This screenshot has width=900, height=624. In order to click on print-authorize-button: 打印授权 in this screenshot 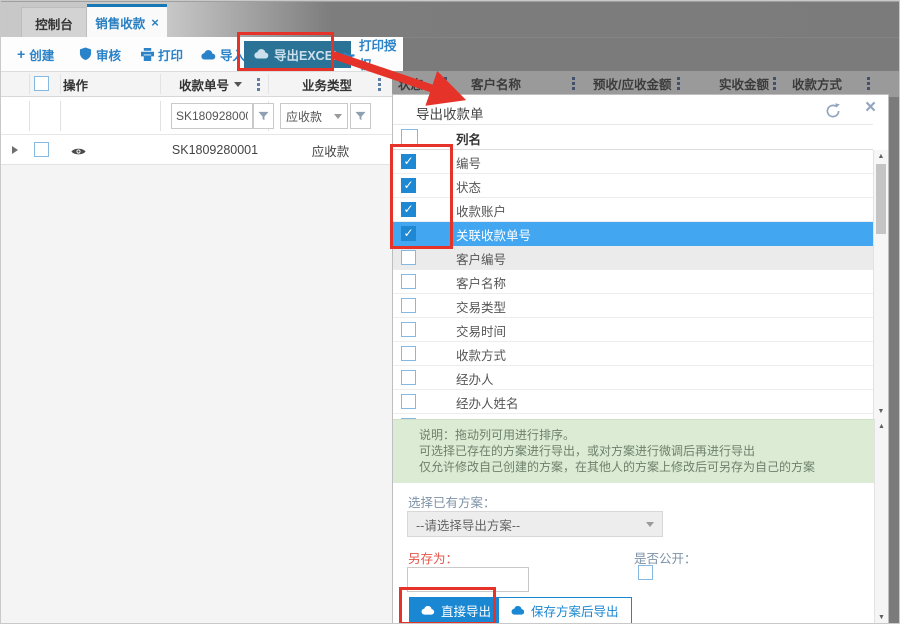, I will do `click(372, 54)`.